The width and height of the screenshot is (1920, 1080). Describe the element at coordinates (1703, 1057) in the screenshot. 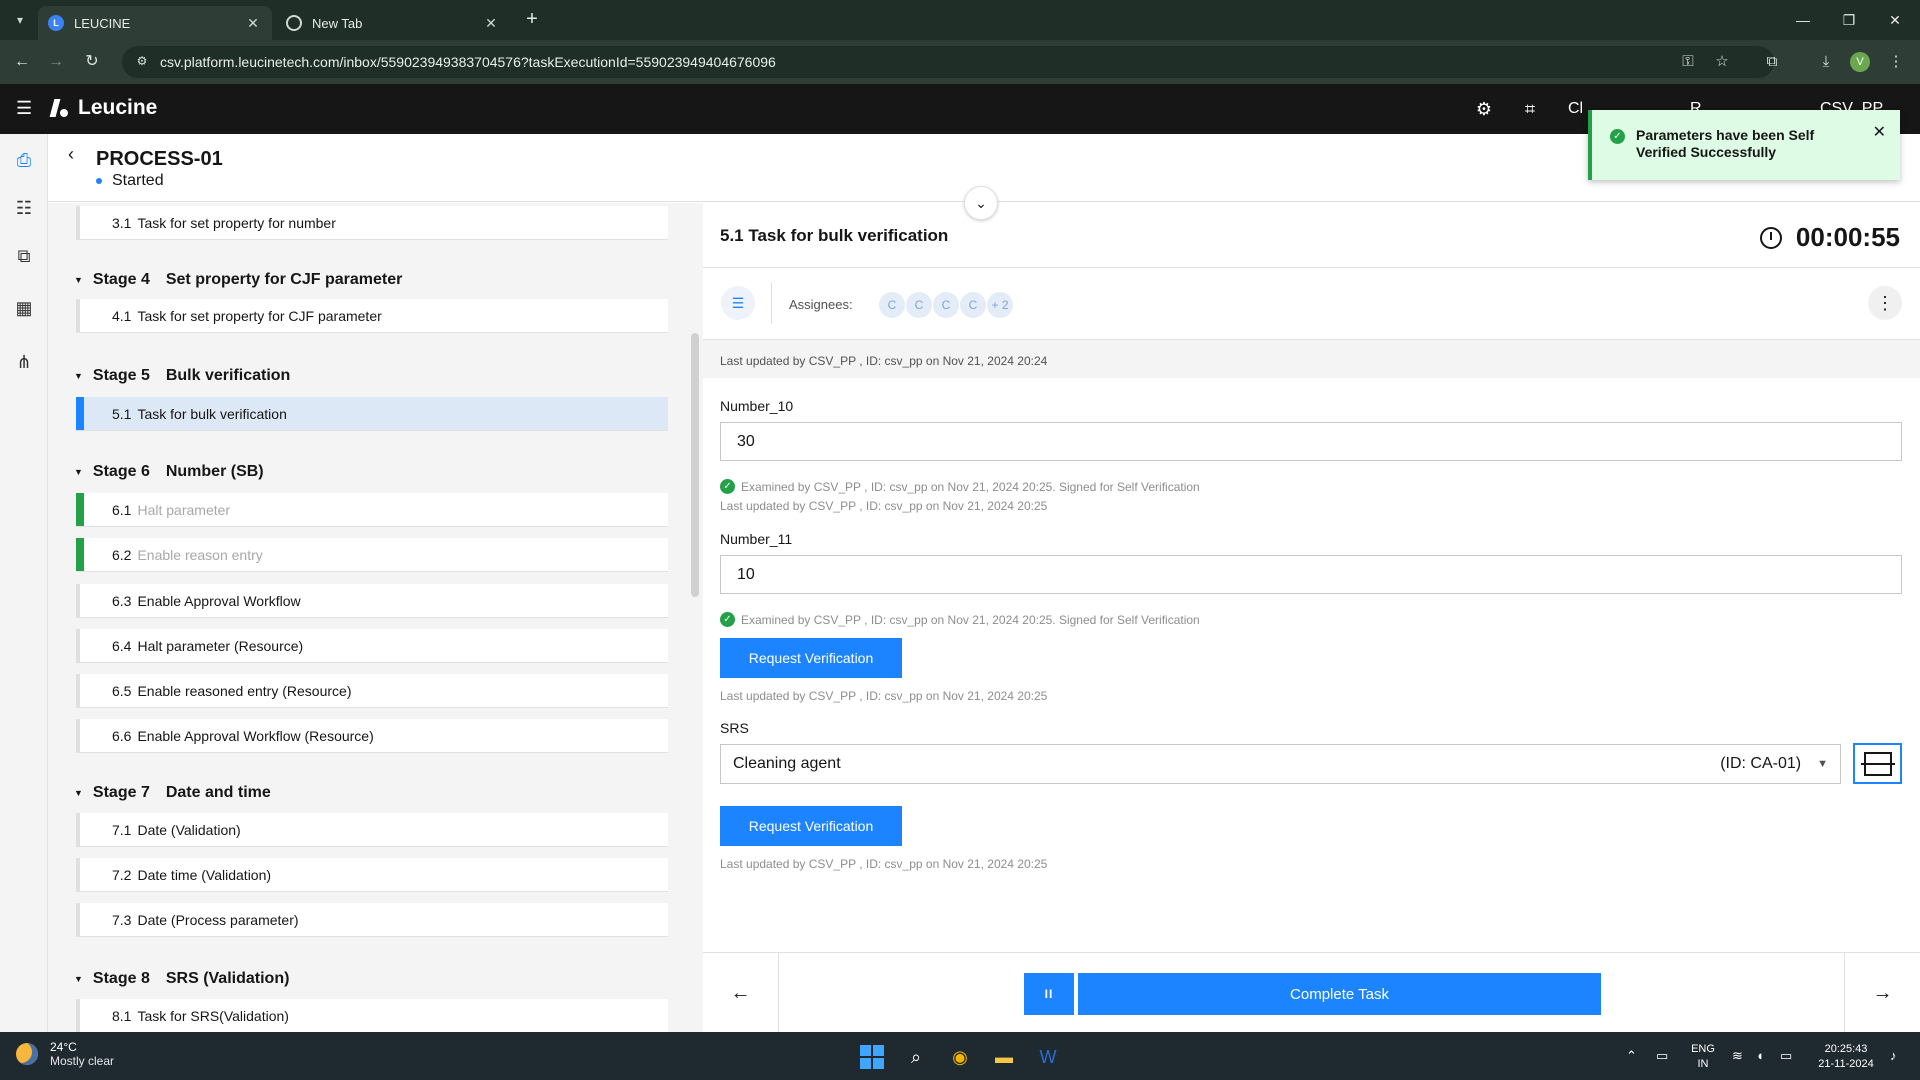

I see `input-language: ENG IN` at that location.